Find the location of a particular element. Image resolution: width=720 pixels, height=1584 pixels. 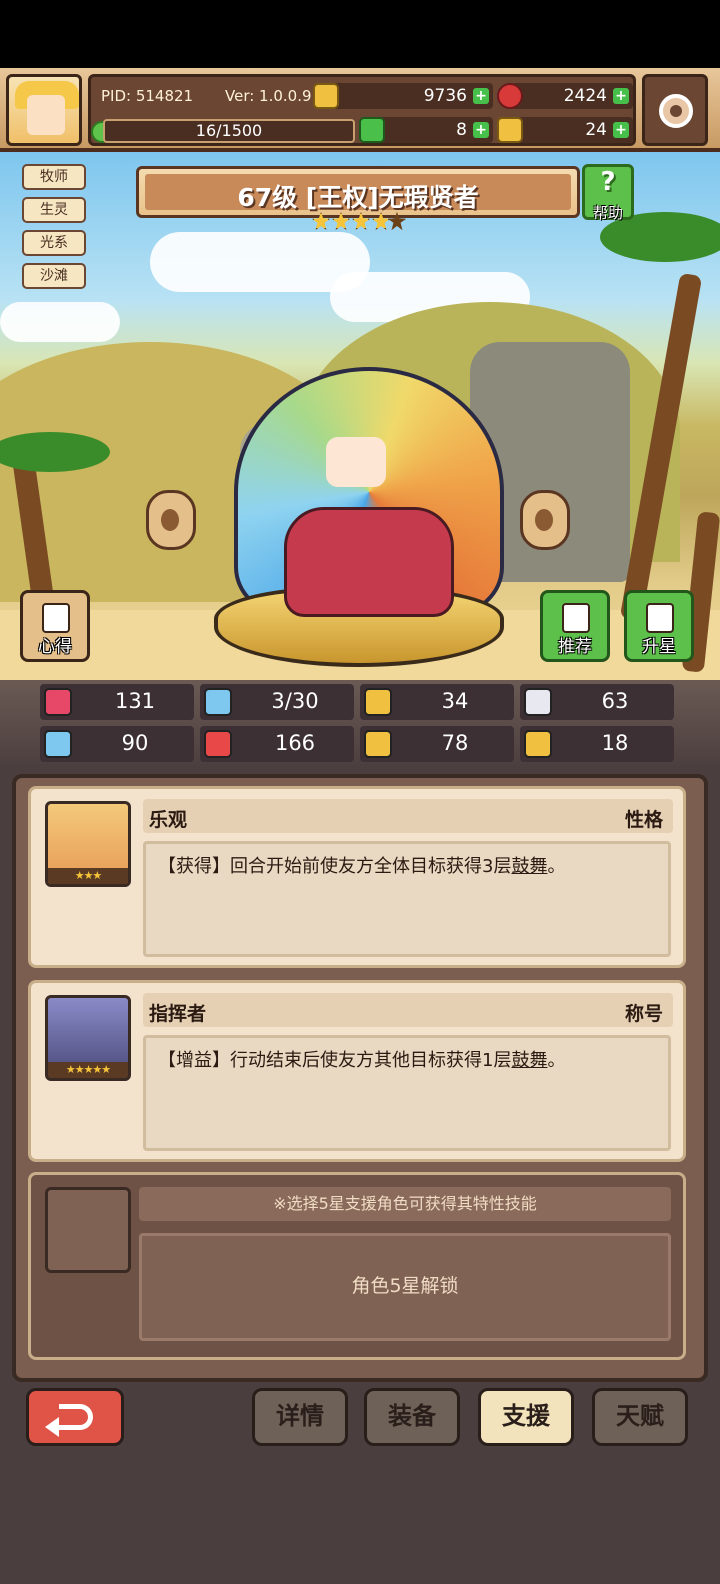

prev-hero-button is located at coordinates (171, 520).